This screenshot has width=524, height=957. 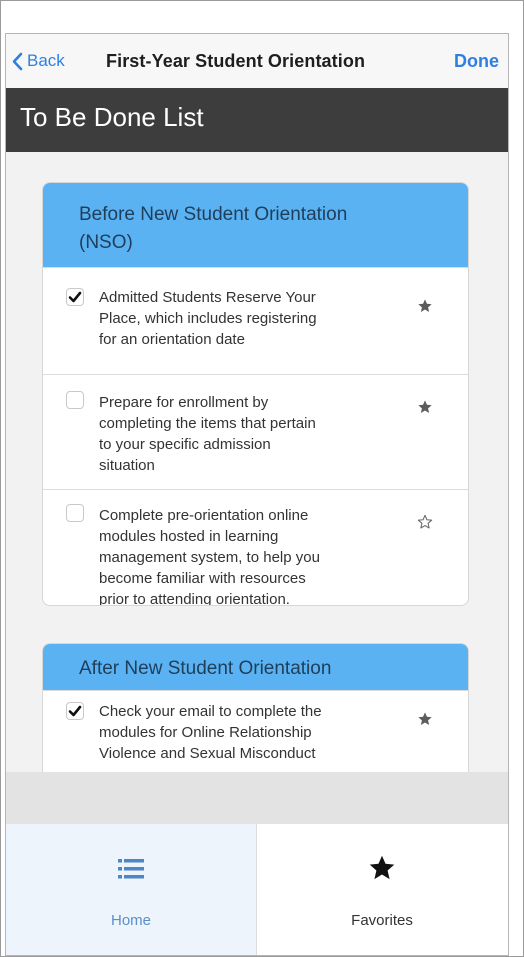 What do you see at coordinates (205, 732) in the screenshot?
I see `item-text-line: modules for Online Relationship` at bounding box center [205, 732].